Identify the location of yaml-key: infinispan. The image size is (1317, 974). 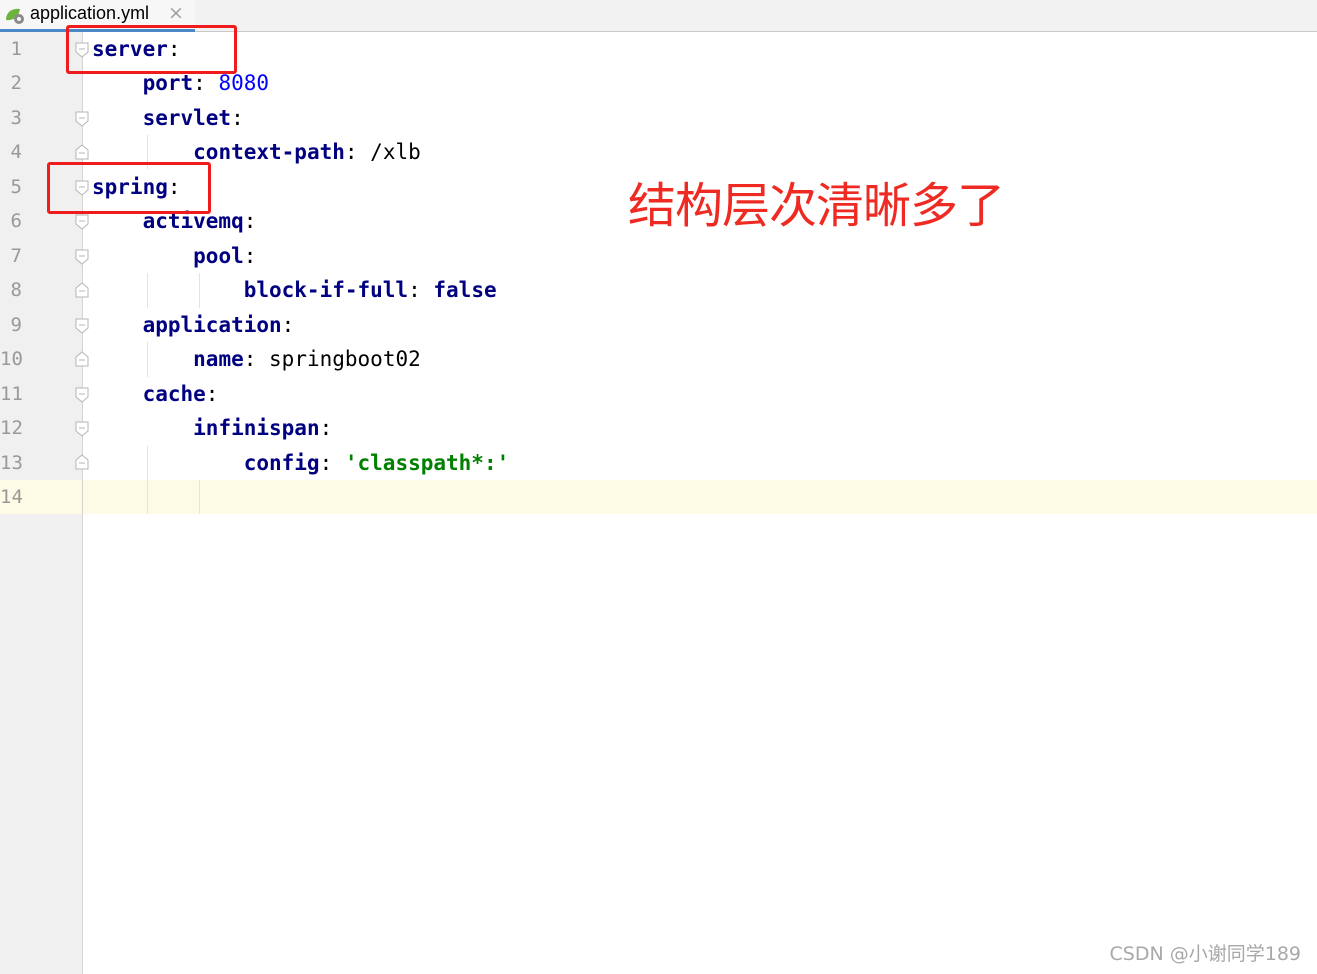
(256, 428).